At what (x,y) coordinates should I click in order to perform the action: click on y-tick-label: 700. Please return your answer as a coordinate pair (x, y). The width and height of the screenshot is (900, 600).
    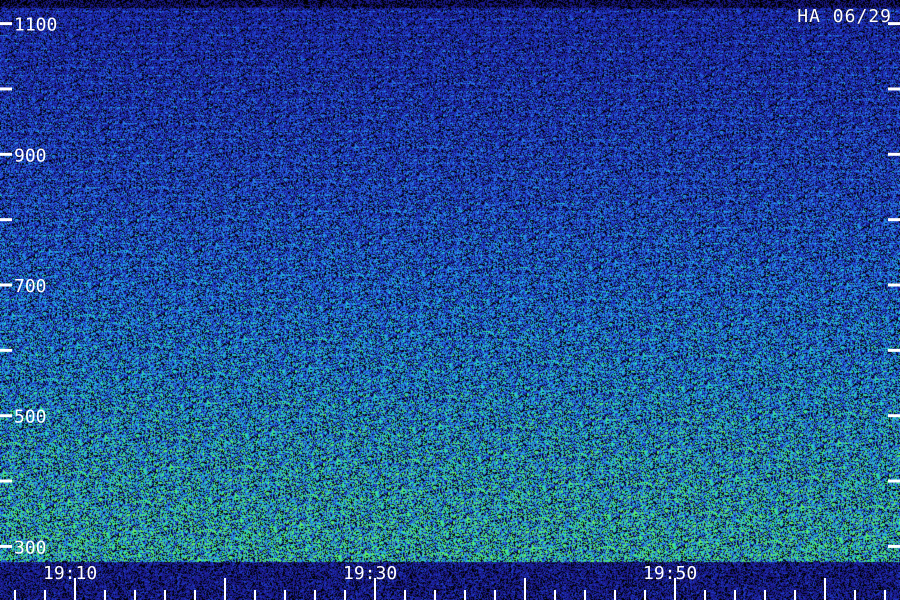
    Looking at the image, I should click on (30, 286).